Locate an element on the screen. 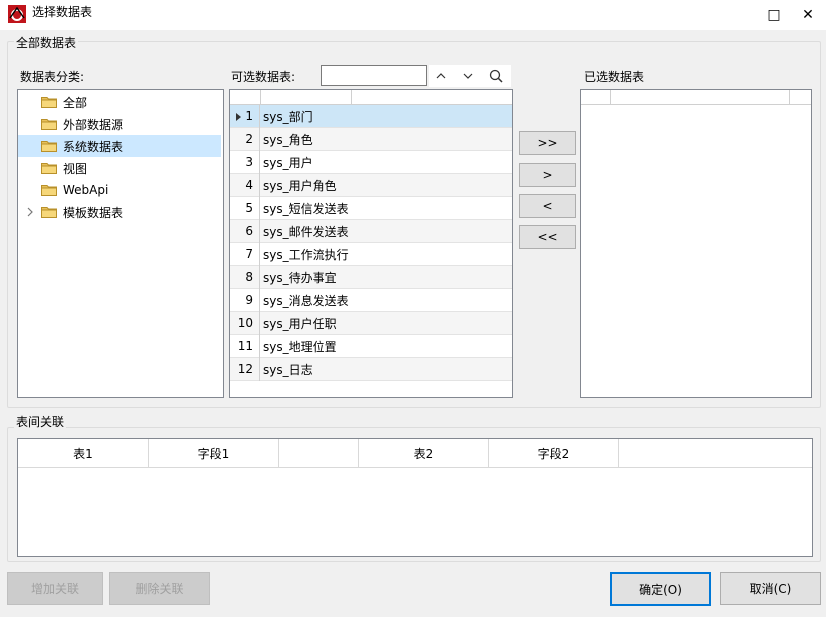 This screenshot has height=617, width=826. delete-relation-button: 删除关联 is located at coordinates (159, 588).